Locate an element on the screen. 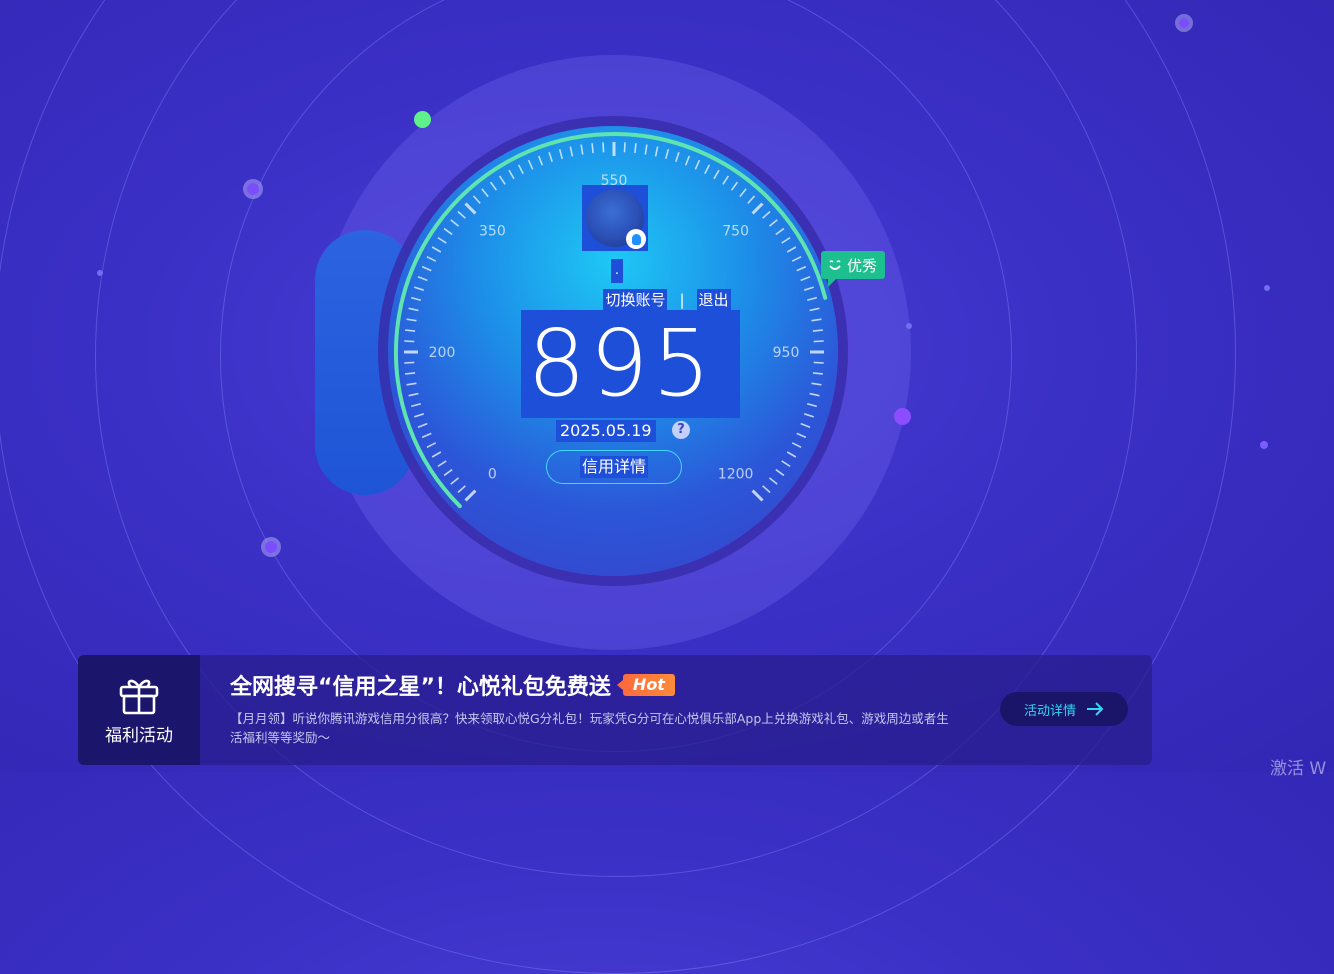 The height and width of the screenshot is (974, 1334). activity-detail-button: 活动详情 is located at coordinates (1064, 709).